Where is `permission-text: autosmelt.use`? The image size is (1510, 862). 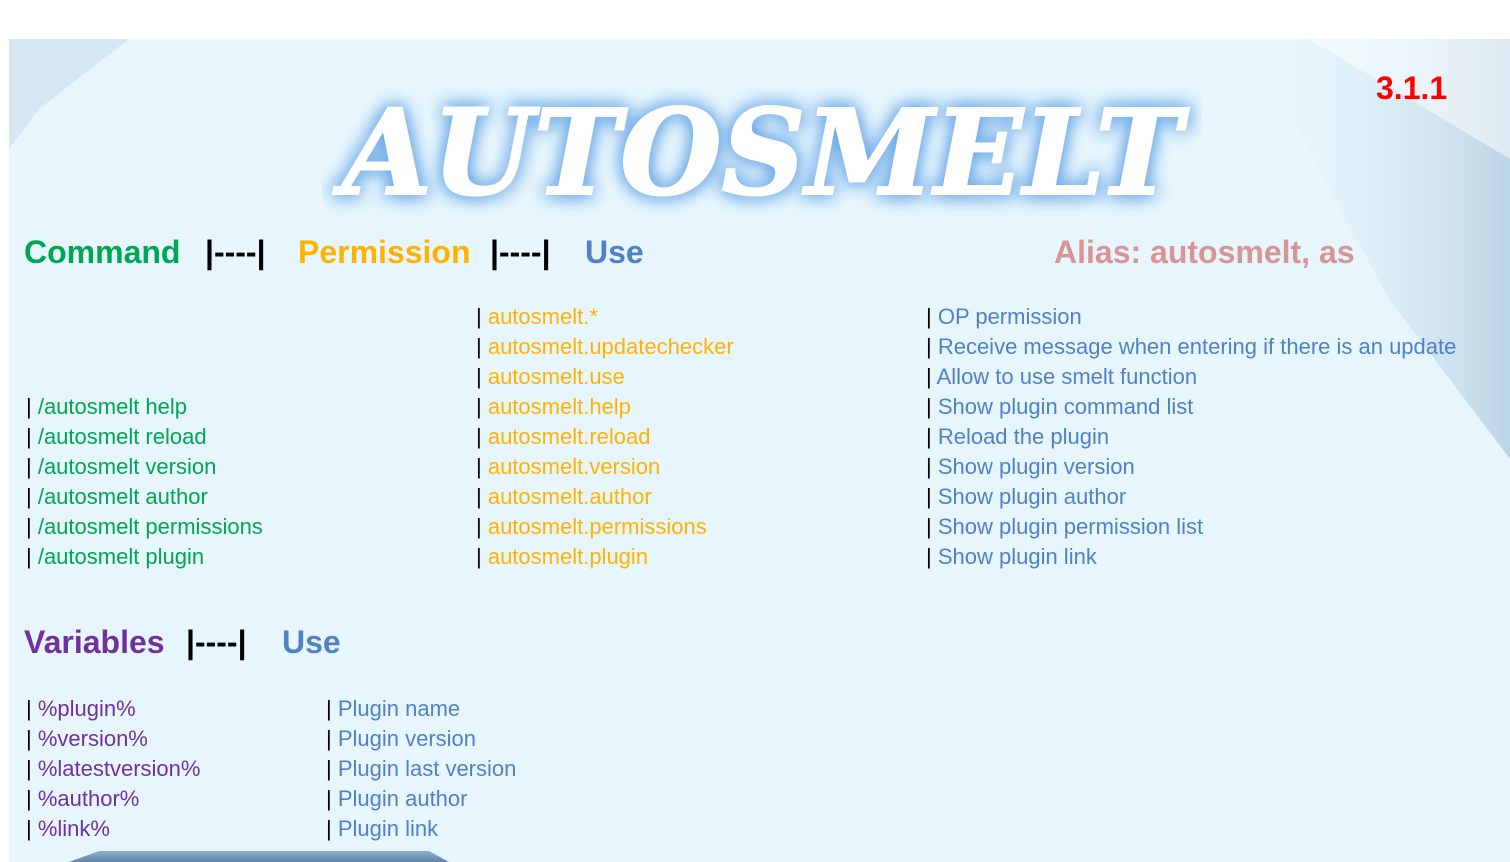
permission-text: autosmelt.use is located at coordinates (556, 376).